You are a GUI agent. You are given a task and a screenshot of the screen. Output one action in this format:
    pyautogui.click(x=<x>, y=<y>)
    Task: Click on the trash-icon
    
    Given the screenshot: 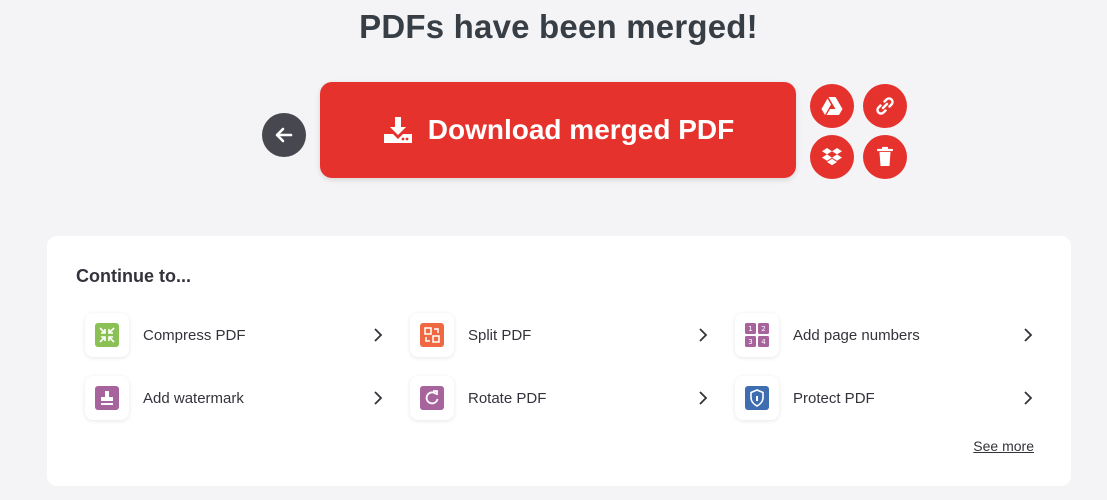 What is the action you would take?
    pyautogui.click(x=885, y=157)
    